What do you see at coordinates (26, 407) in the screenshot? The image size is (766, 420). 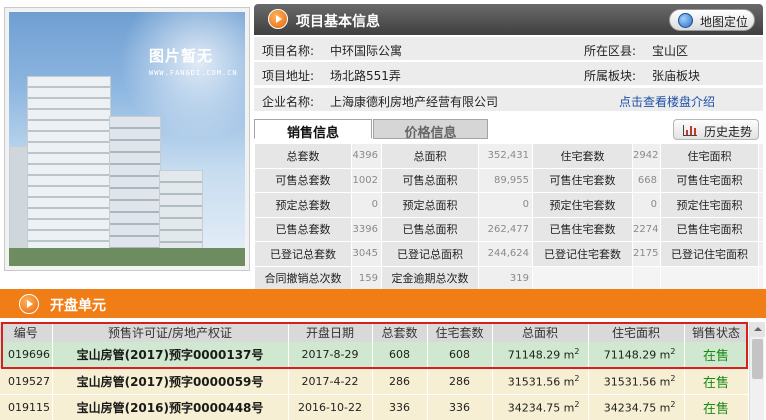 I see `unit-id: 019115` at bounding box center [26, 407].